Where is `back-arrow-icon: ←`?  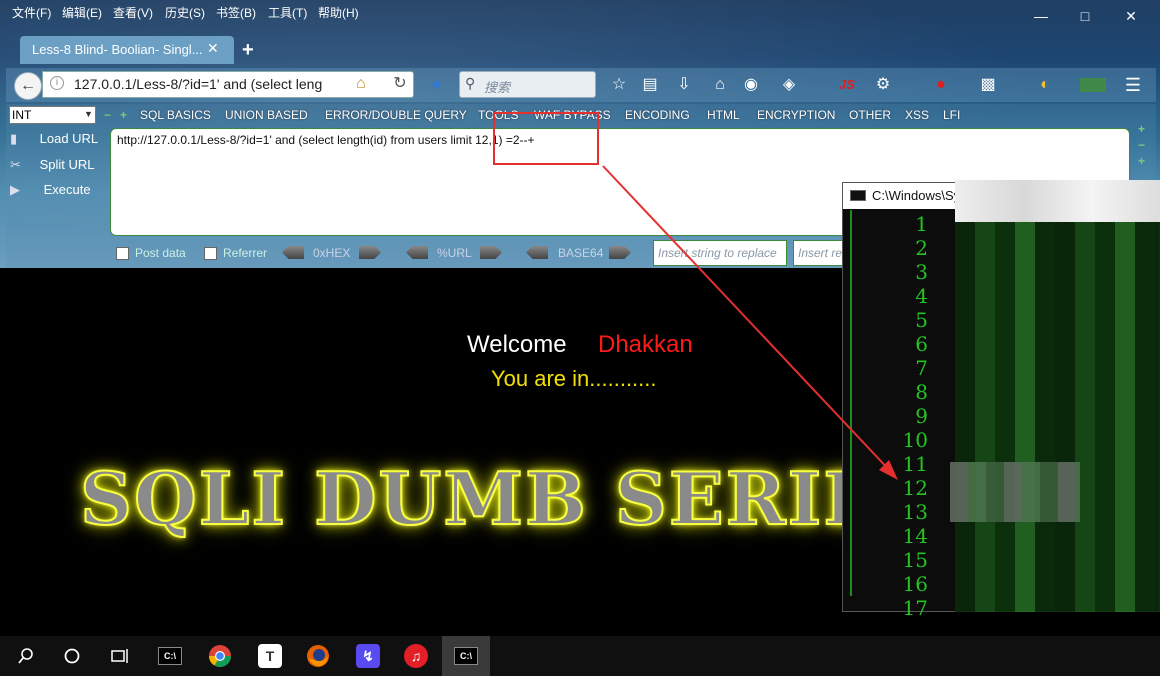 back-arrow-icon: ← is located at coordinates (28, 85).